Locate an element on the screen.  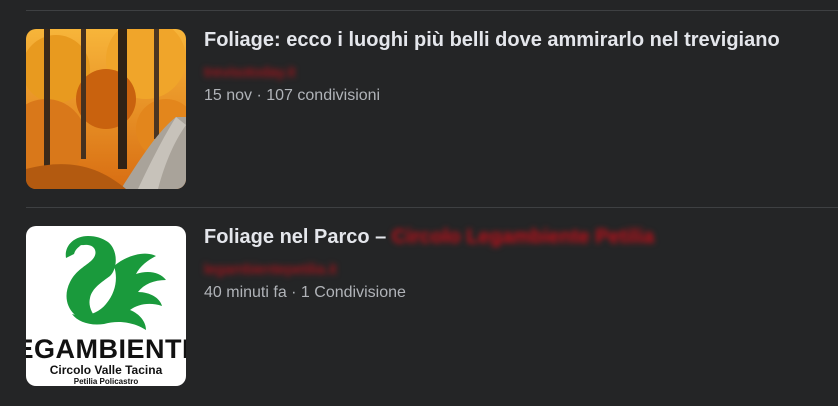
result-source-redacted: trevisotoday.it is located at coordinates (249, 72).